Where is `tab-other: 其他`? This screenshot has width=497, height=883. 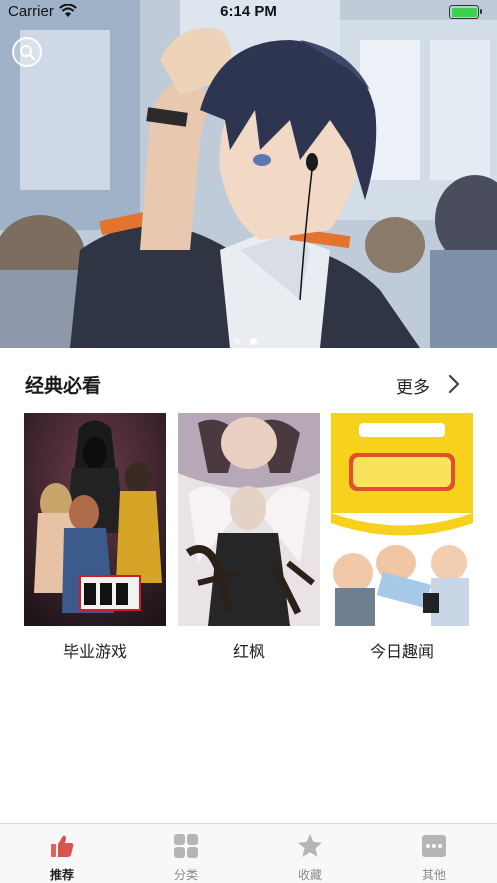 tab-other: 其他 is located at coordinates (434, 853).